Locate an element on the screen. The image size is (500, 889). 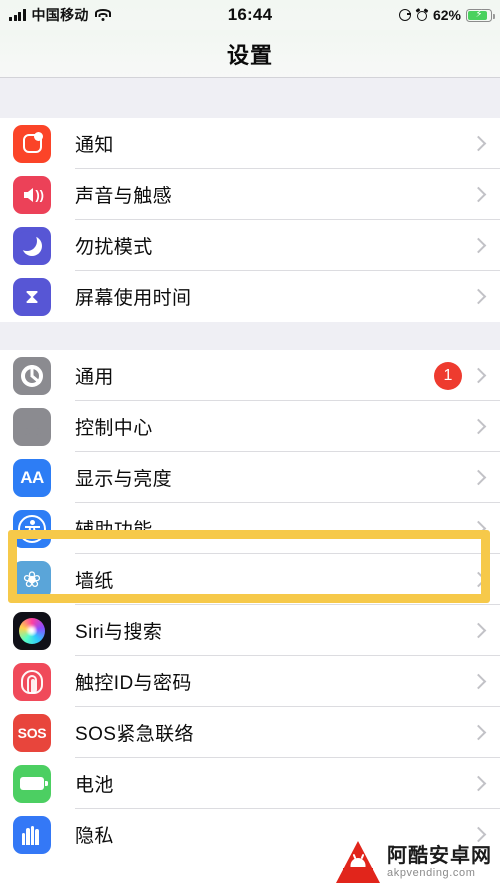
watermark-site-cn: 阿酷安卓网 is located at coordinates (439, 856).